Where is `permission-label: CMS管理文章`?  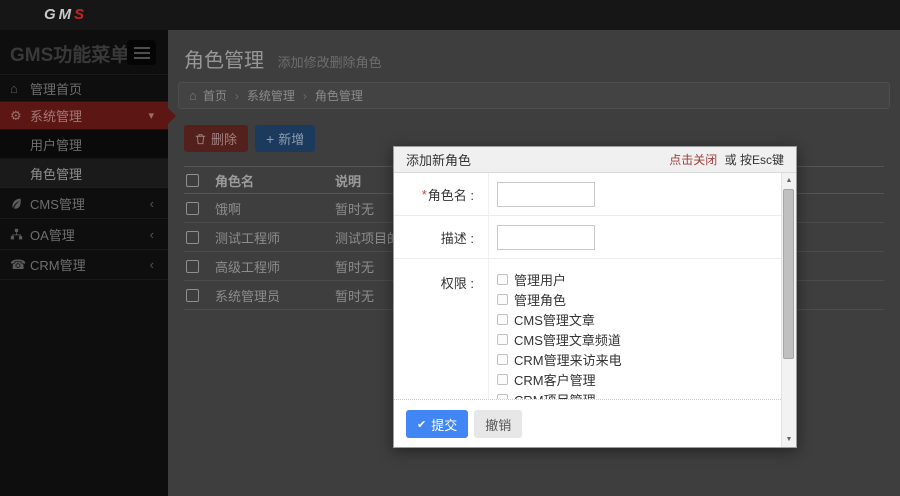
permission-label: CMS管理文章 is located at coordinates (554, 320).